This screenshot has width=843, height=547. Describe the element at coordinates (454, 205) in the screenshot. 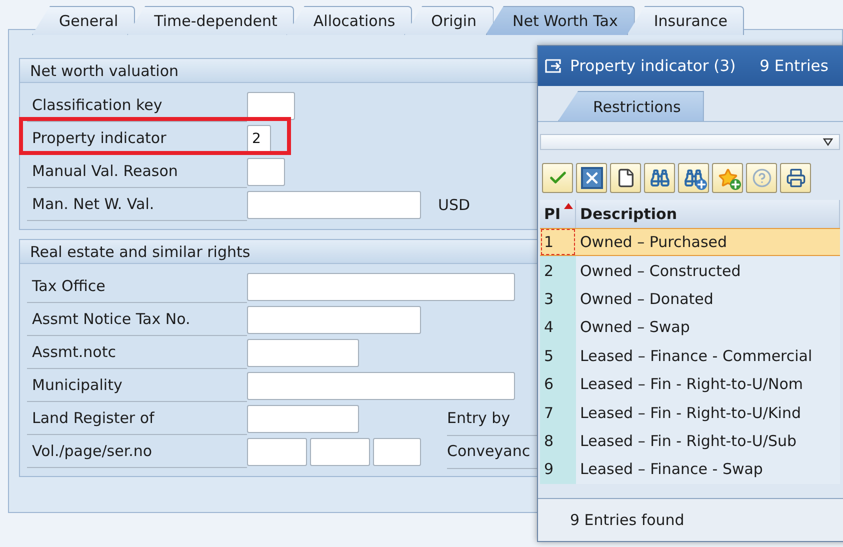

I see `currency-label: USD` at that location.